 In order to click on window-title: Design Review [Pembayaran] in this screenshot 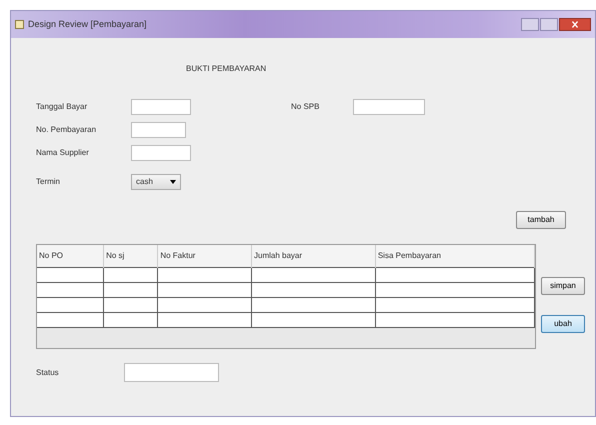, I will do `click(87, 24)`.